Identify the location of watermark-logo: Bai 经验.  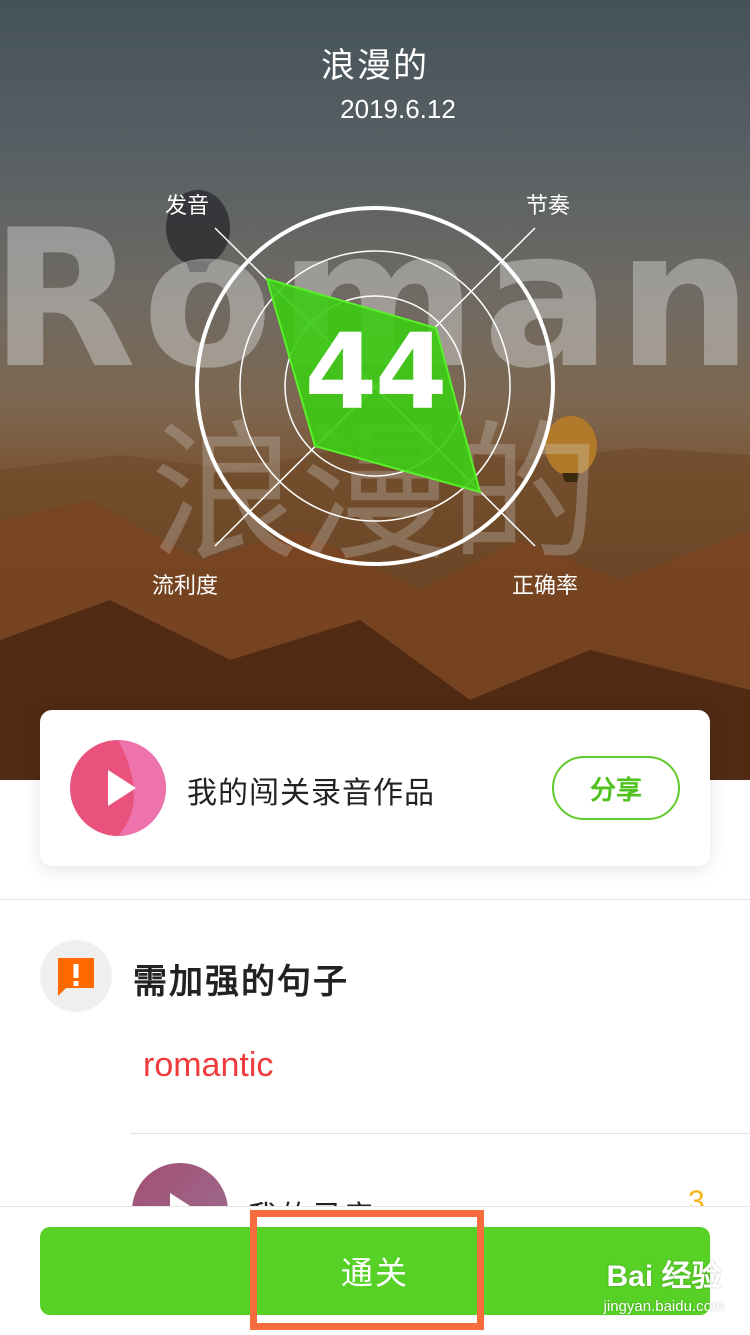
(664, 1276).